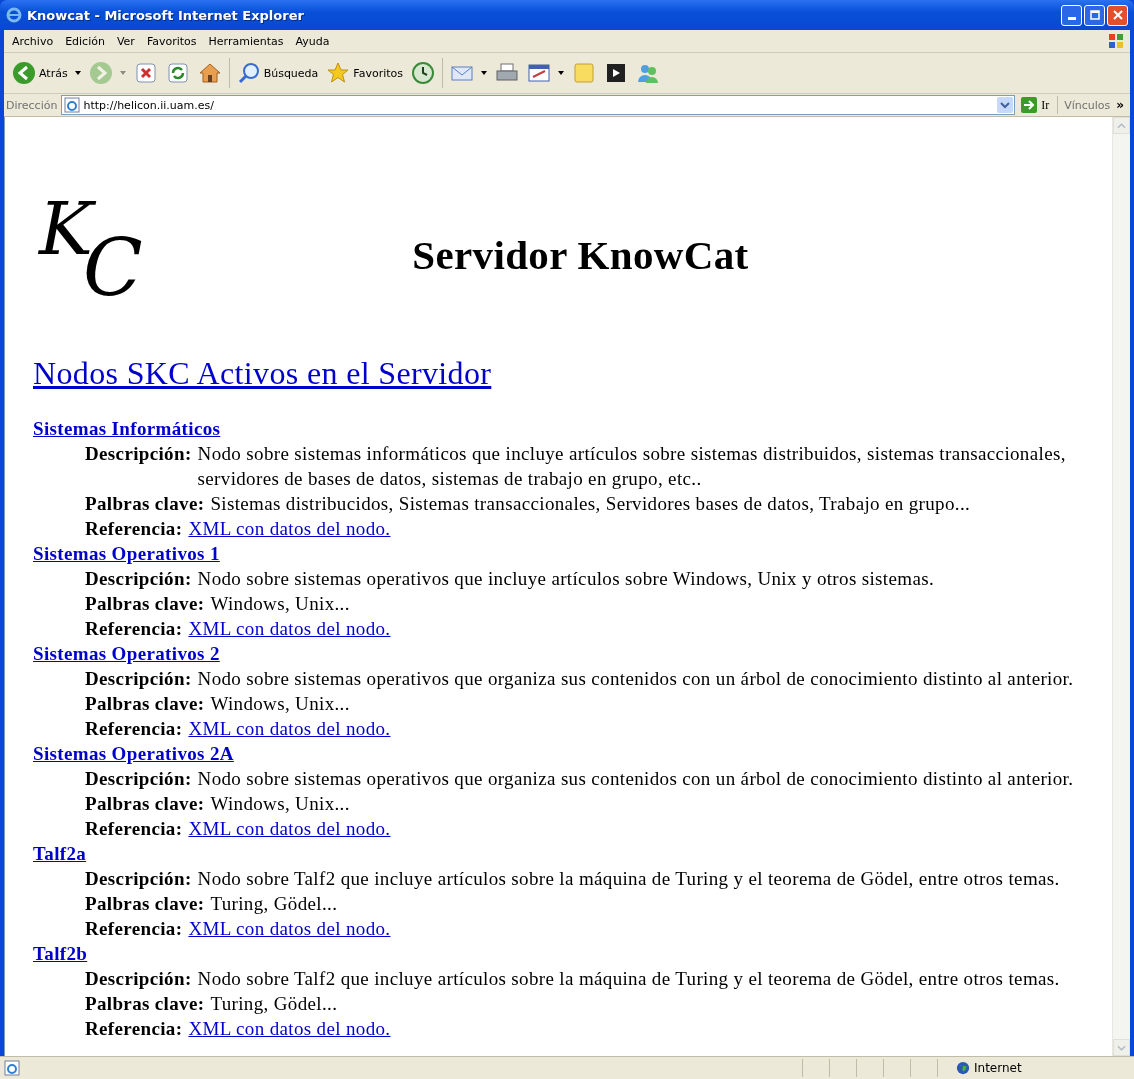  What do you see at coordinates (1071, 18) in the screenshot?
I see `minimize-icon` at bounding box center [1071, 18].